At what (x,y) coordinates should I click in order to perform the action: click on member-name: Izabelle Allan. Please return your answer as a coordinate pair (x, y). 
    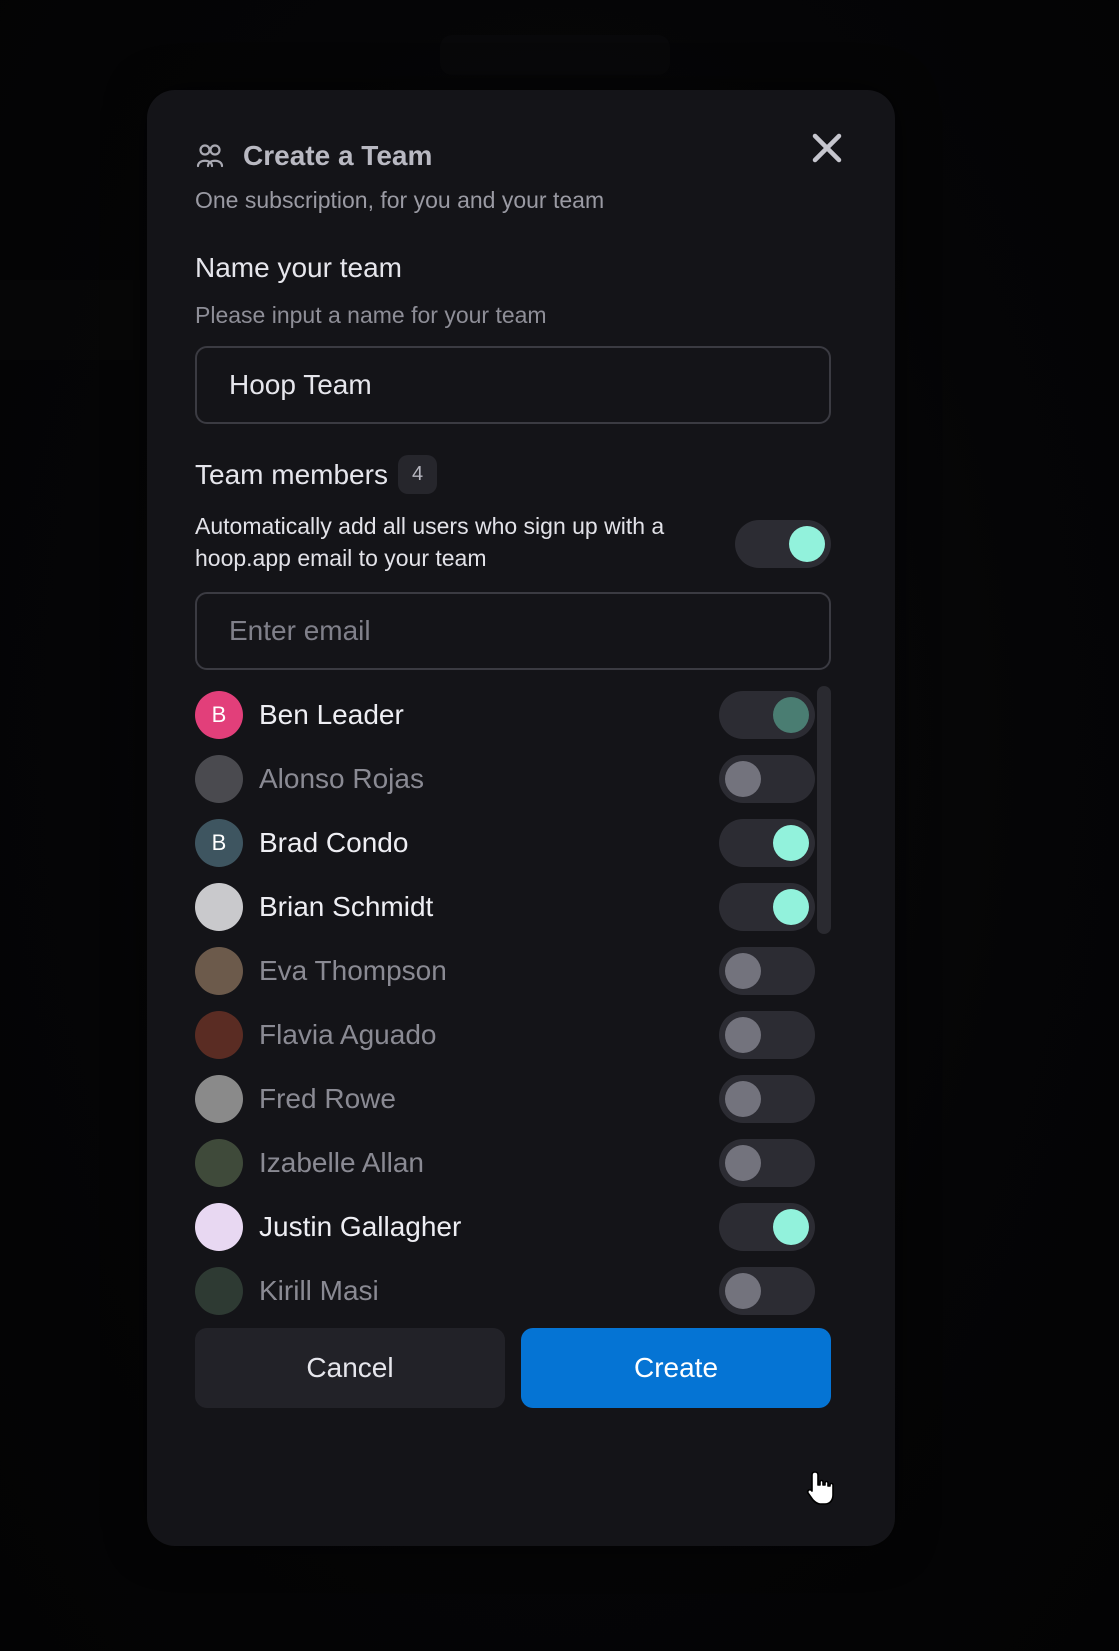
    Looking at the image, I should click on (342, 1162).